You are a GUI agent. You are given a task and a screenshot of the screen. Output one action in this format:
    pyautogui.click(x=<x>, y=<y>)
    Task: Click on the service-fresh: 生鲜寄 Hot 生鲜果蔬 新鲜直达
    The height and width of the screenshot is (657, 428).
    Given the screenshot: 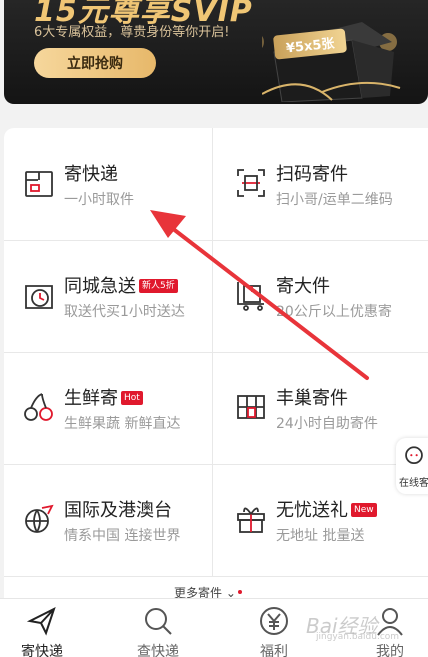 What is the action you would take?
    pyautogui.click(x=108, y=408)
    